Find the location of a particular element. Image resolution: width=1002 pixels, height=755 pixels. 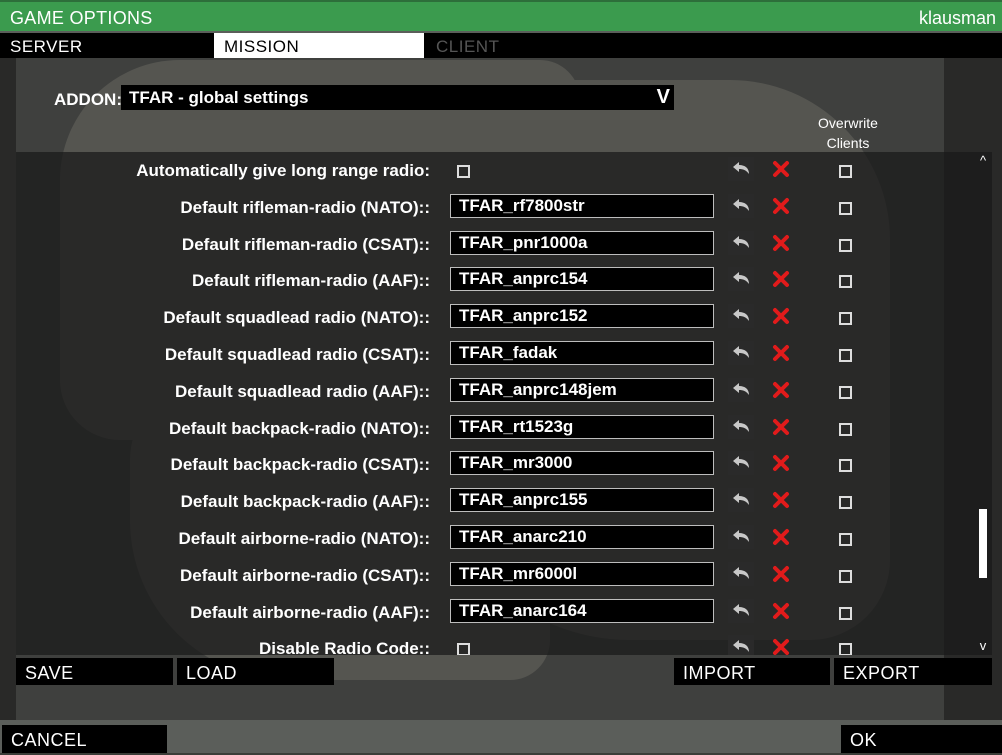

overwrite-header-line1: Overwrite is located at coordinates (848, 123).